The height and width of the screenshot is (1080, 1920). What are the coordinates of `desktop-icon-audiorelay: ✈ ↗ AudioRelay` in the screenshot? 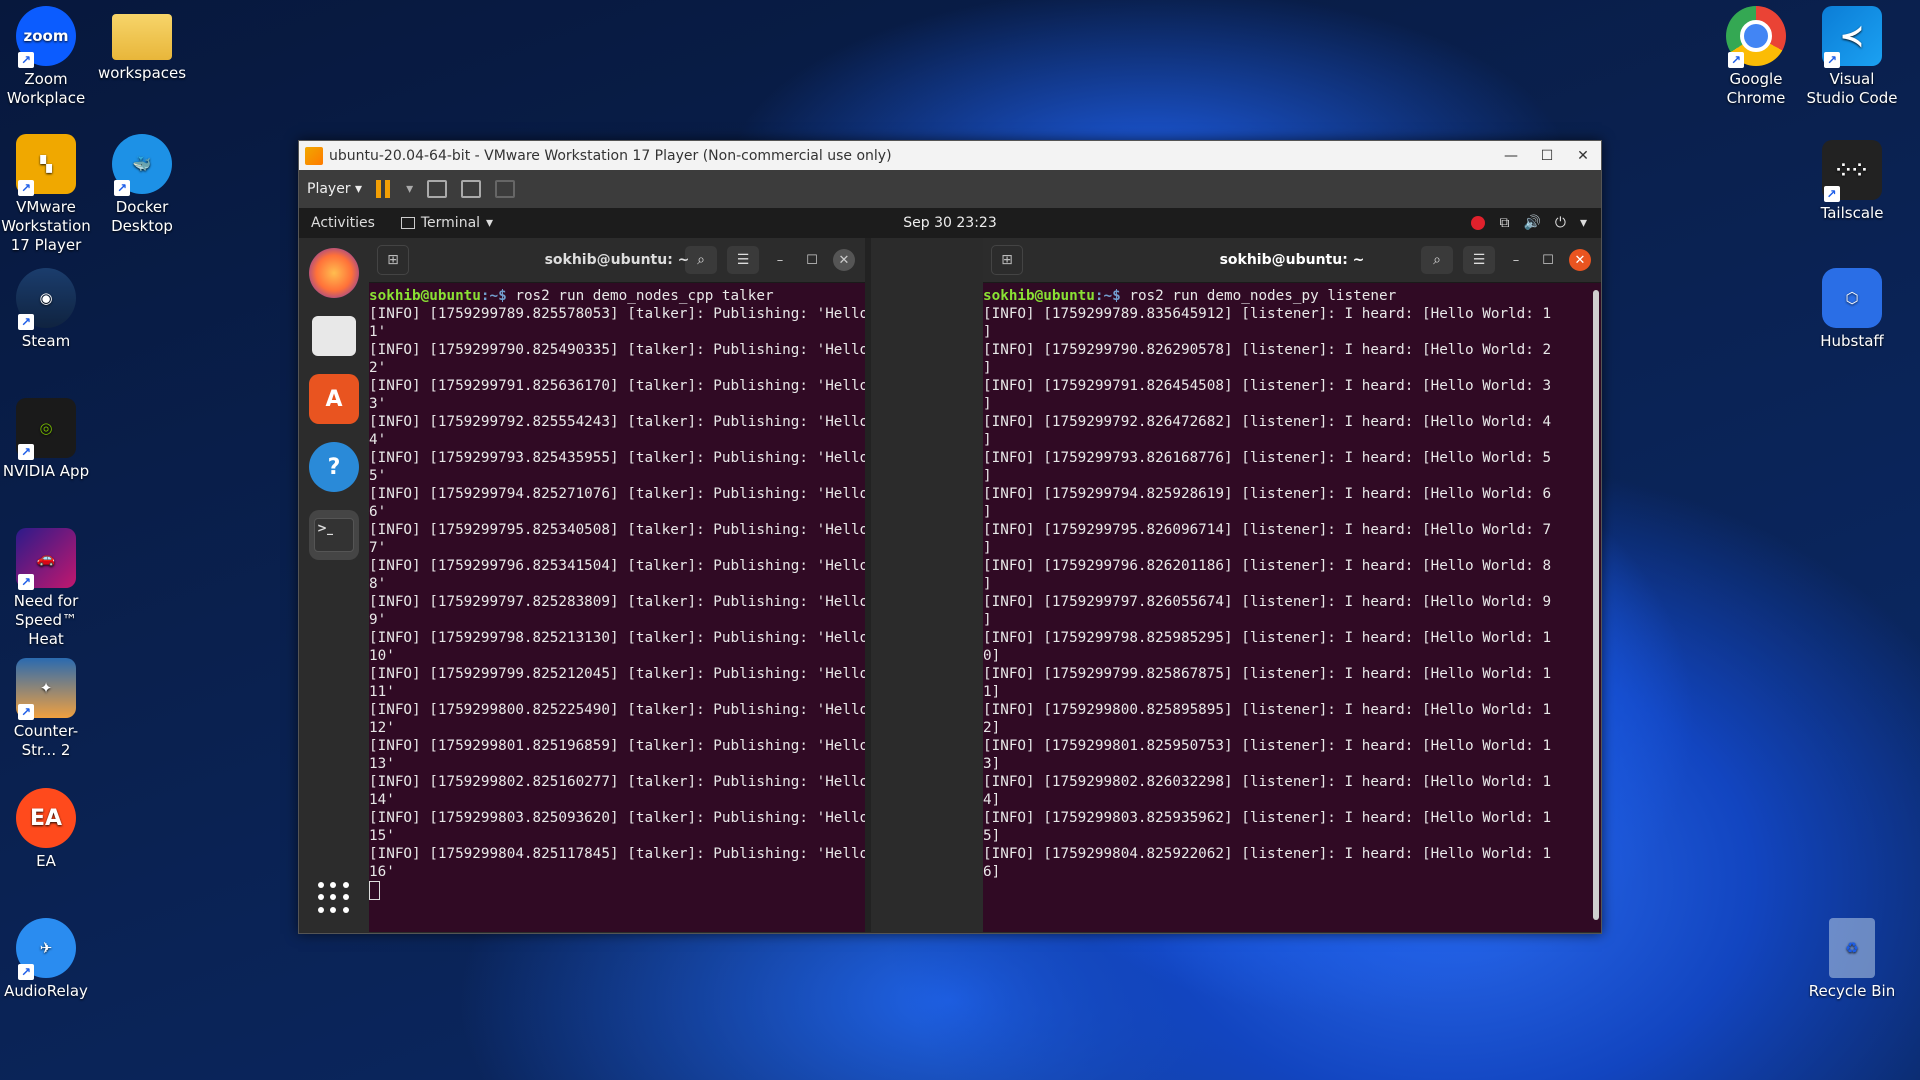 It's located at (47, 959).